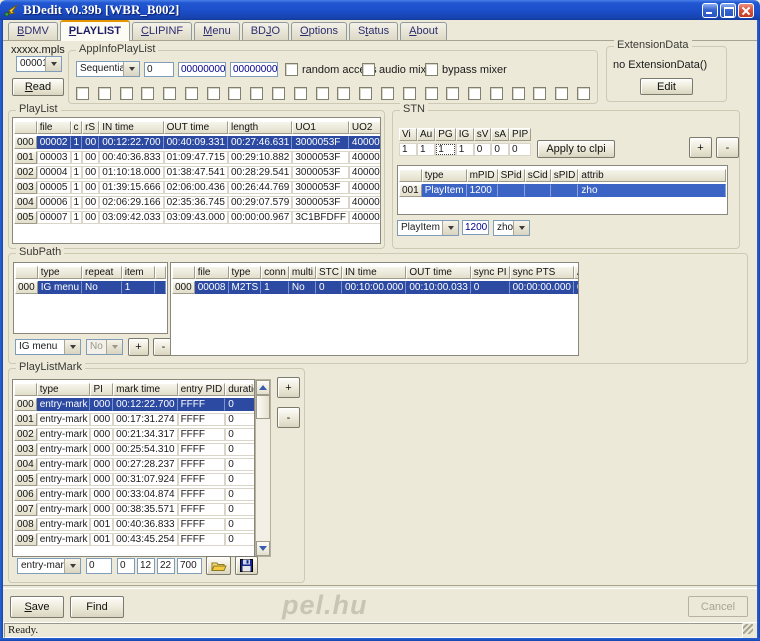 The width and height of the screenshot is (760, 641). Describe the element at coordinates (189, 566) in the screenshot. I see `mark-ms-input: 700` at that location.